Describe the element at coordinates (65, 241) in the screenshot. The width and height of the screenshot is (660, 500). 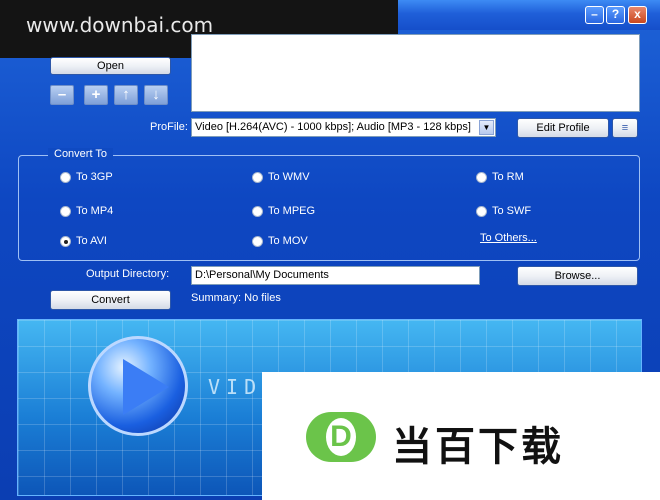
I see `radio-selected-icon` at that location.